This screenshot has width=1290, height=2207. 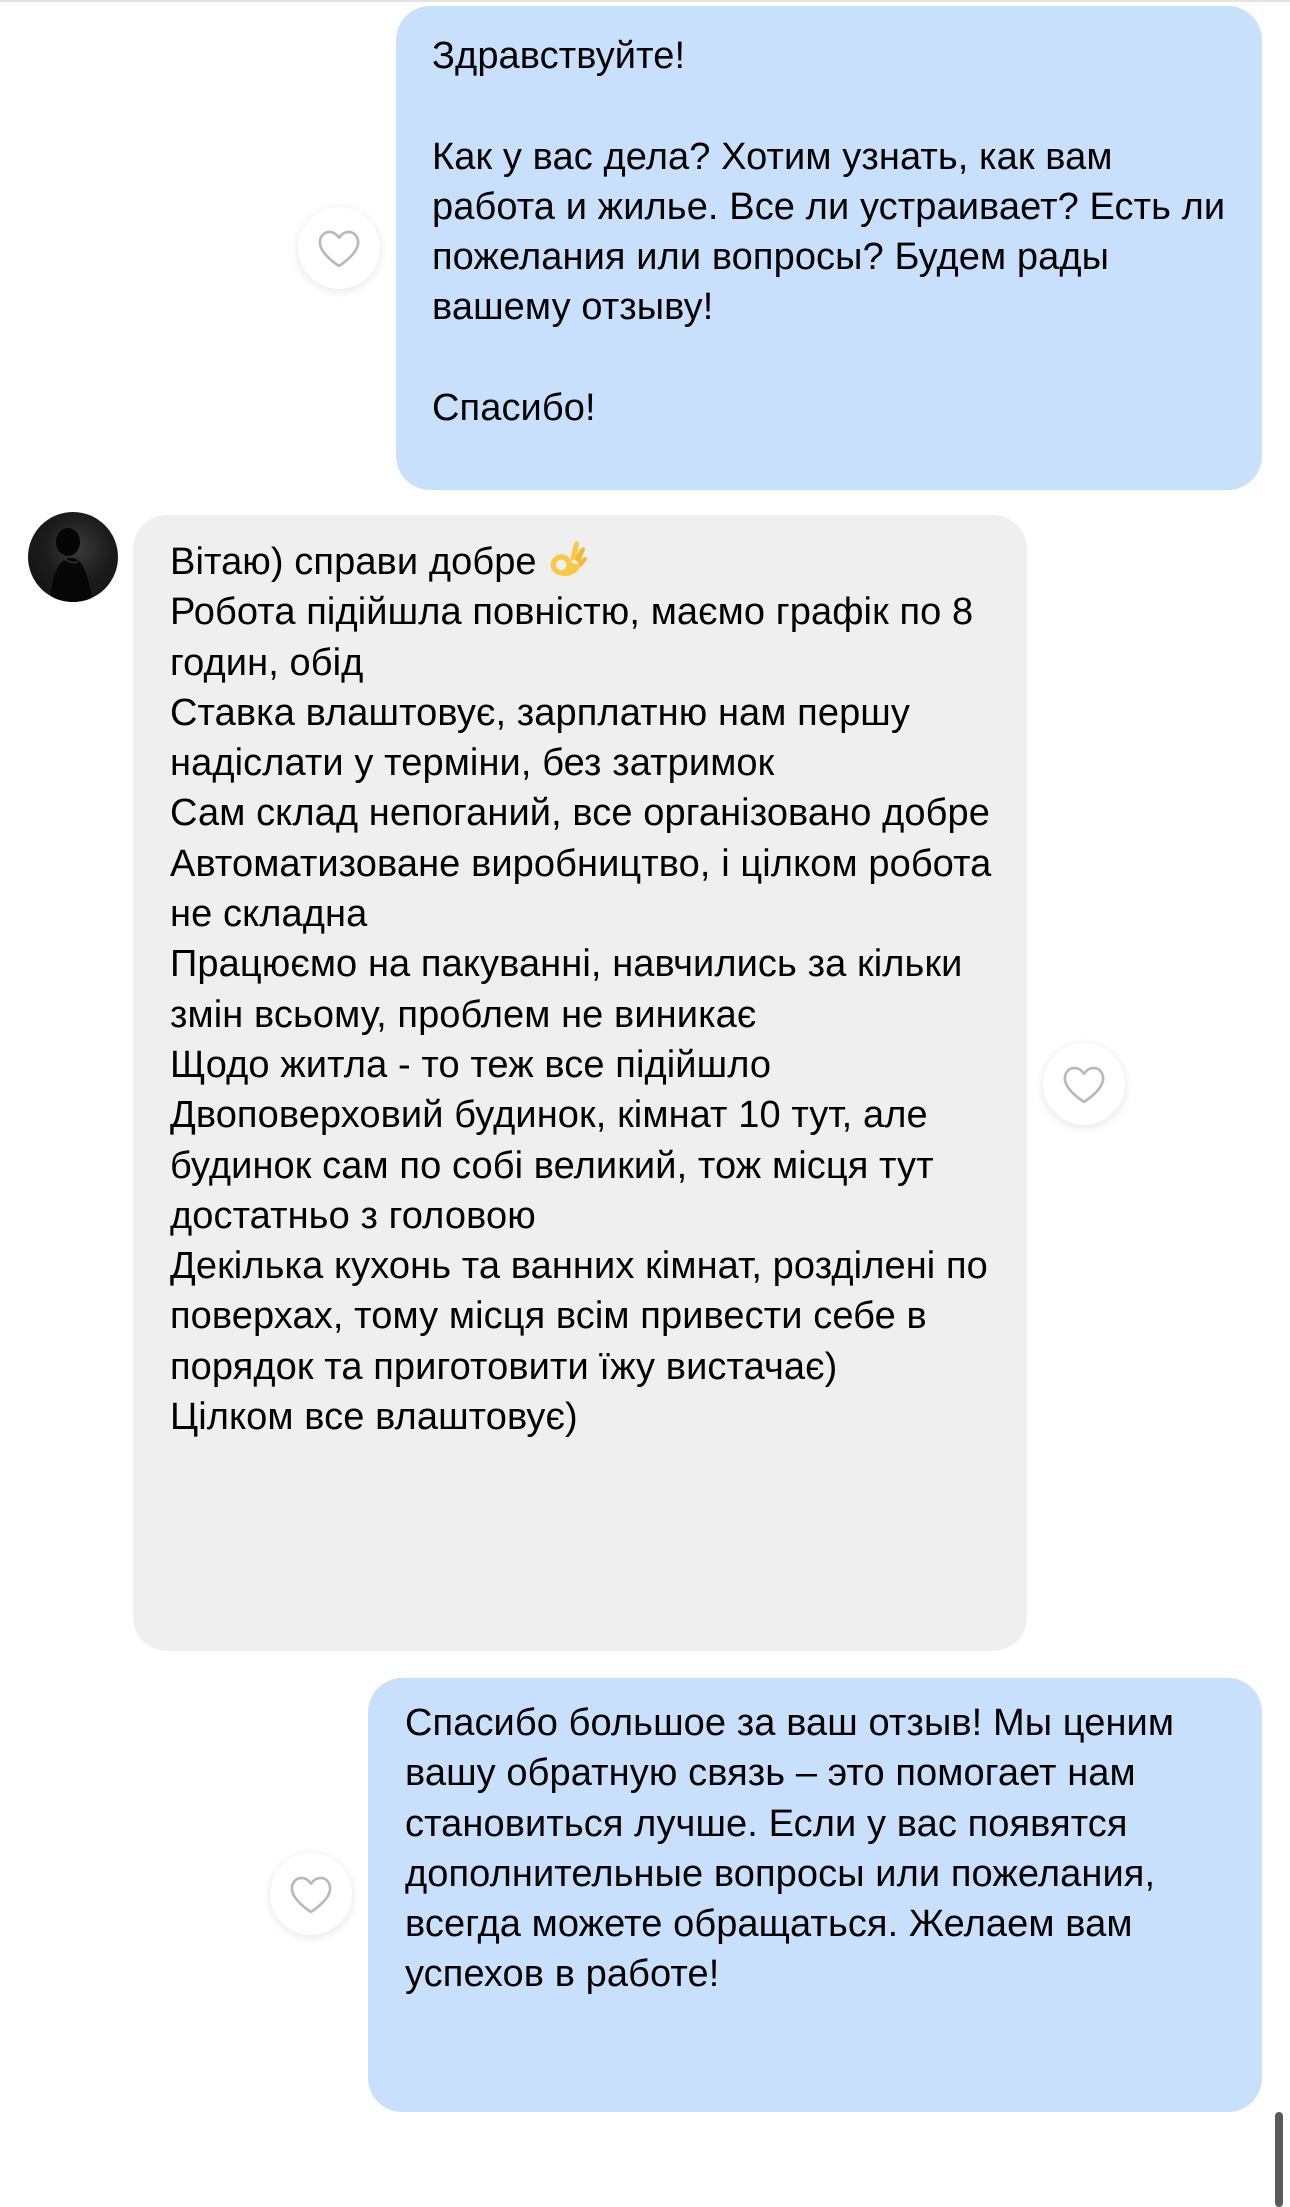 What do you see at coordinates (353, 562) in the screenshot?
I see `message-first-line: Вітаю) справи добре` at bounding box center [353, 562].